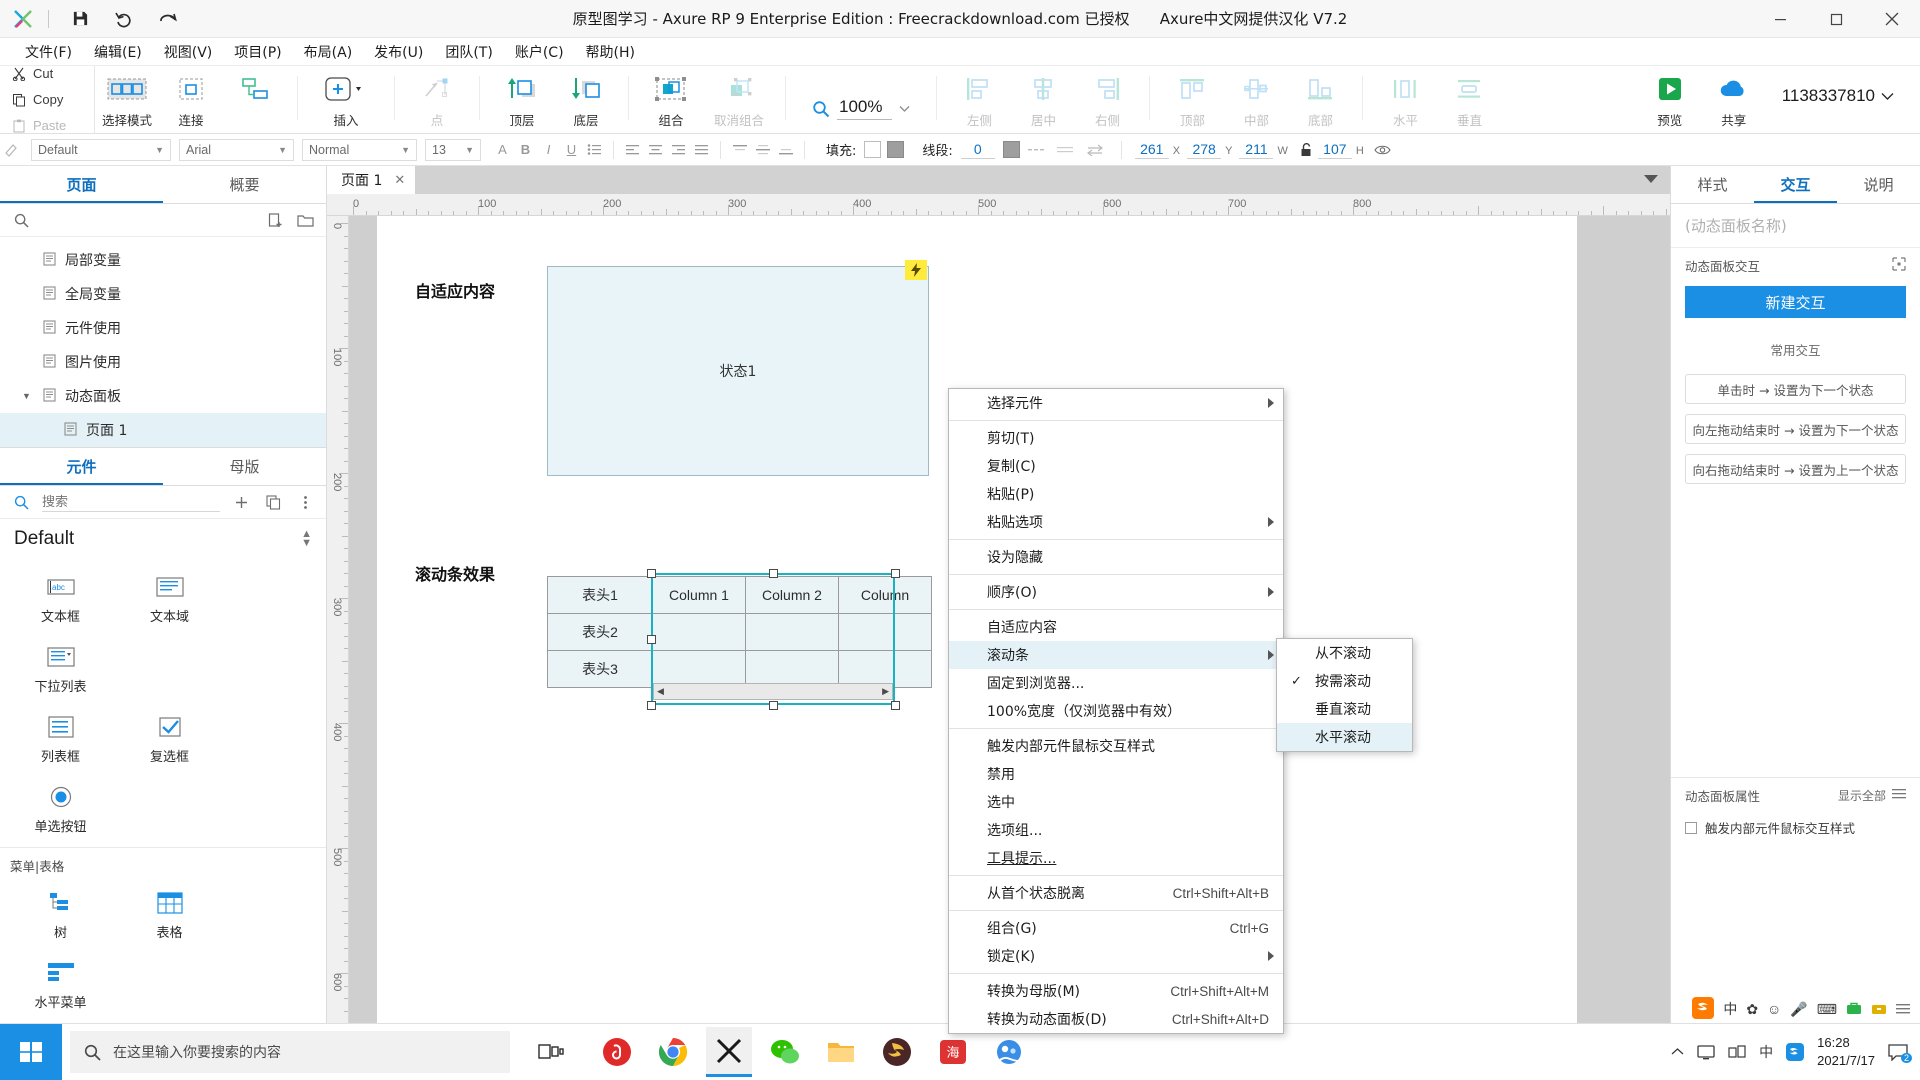  What do you see at coordinates (571, 150) in the screenshot?
I see `underline-icon: U` at bounding box center [571, 150].